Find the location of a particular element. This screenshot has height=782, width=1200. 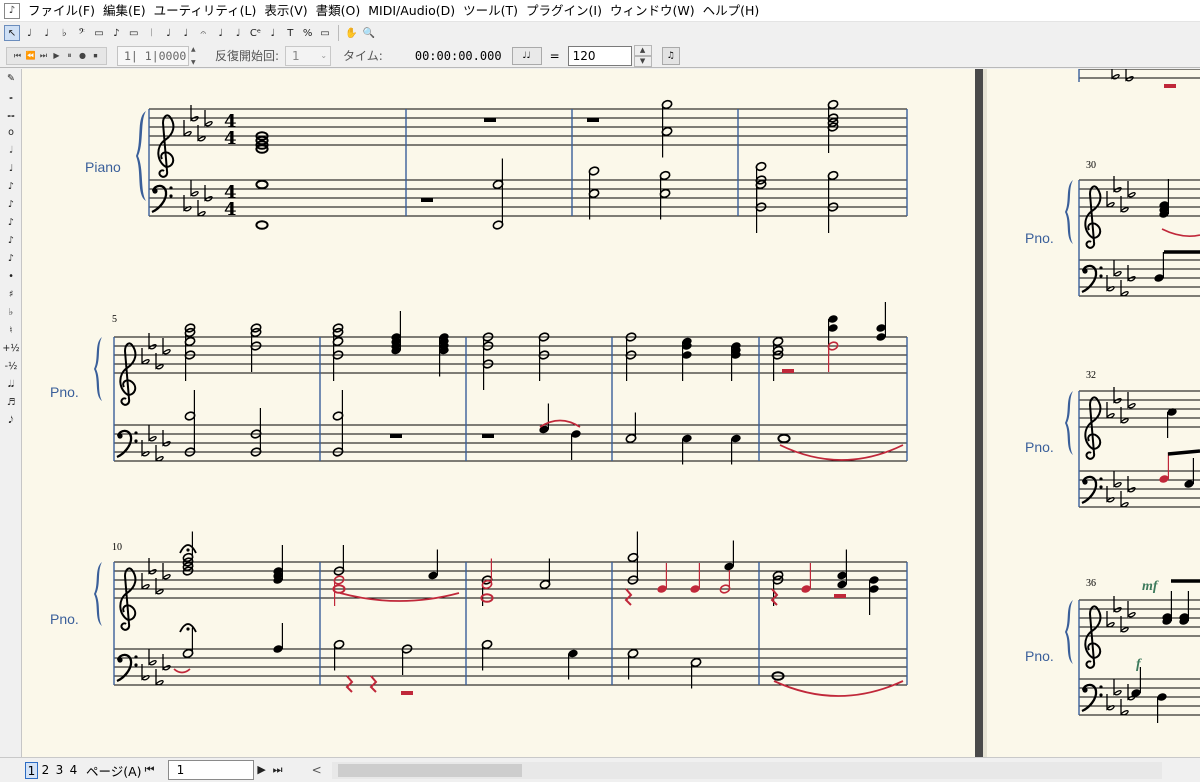

duration-tool-icon: 𝅘𝅥𝅘𝅥 is located at coordinates (11, 384).